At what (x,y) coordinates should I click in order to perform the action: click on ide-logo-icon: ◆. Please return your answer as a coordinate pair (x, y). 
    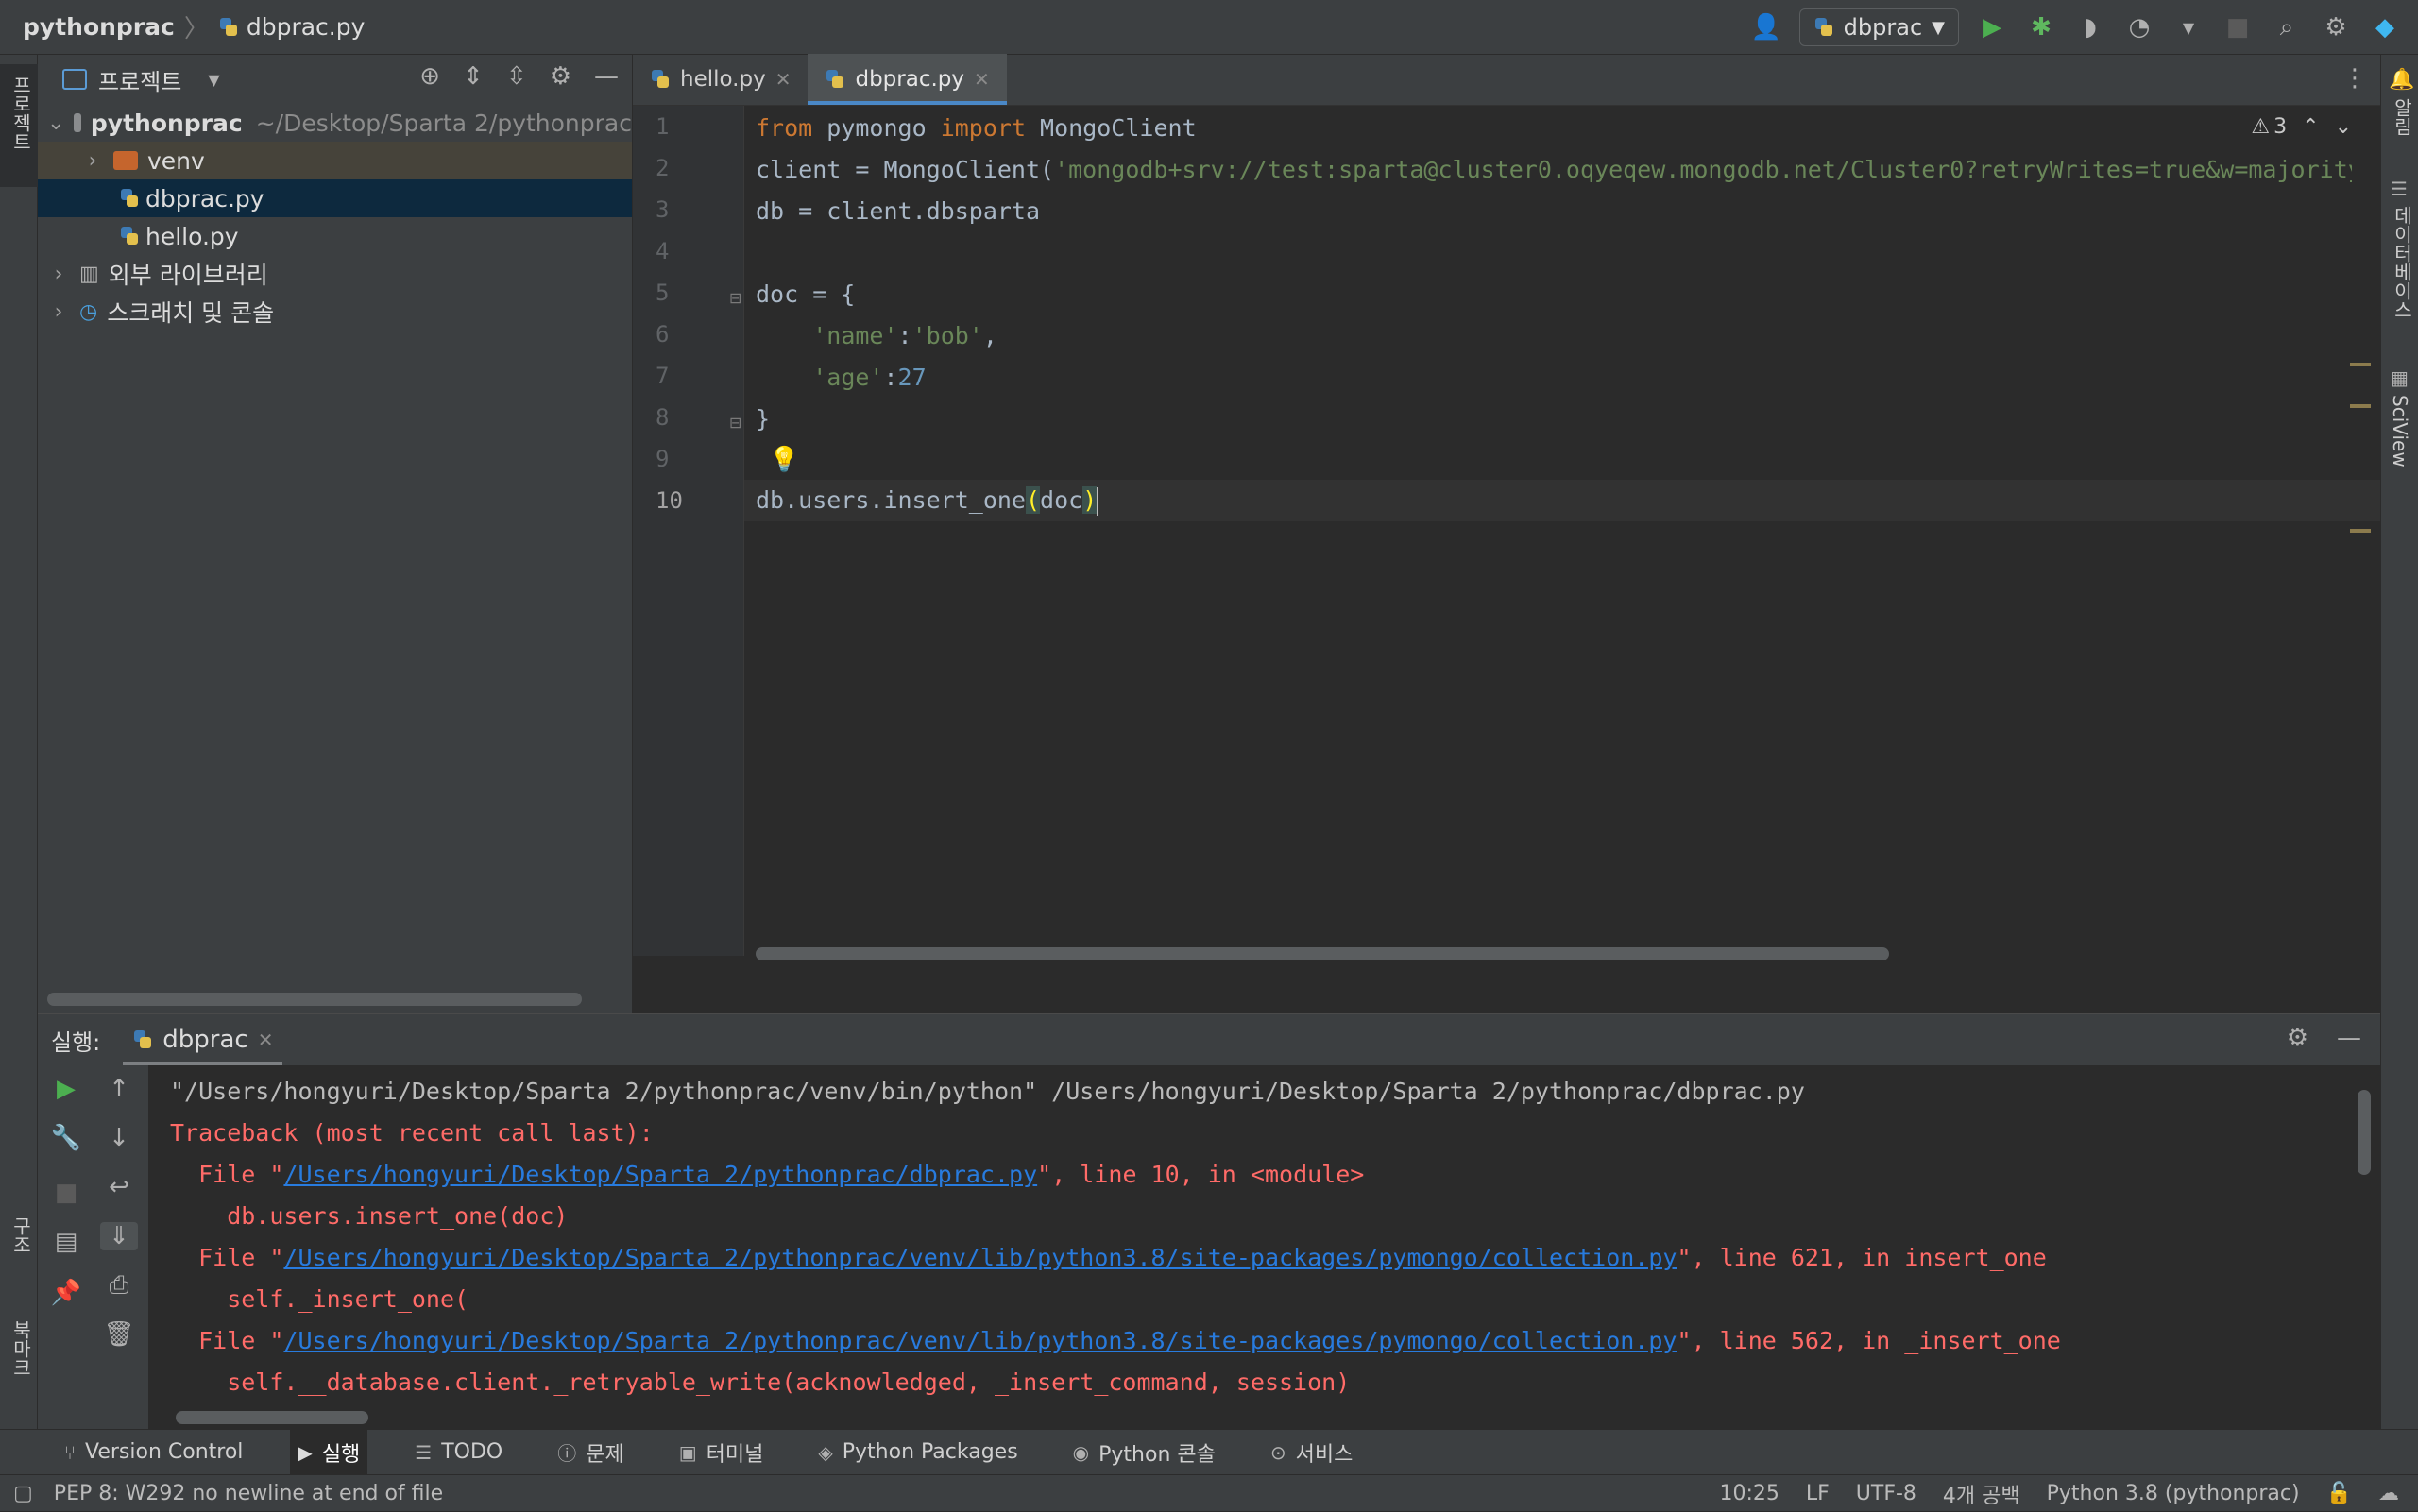
    Looking at the image, I should click on (2385, 27).